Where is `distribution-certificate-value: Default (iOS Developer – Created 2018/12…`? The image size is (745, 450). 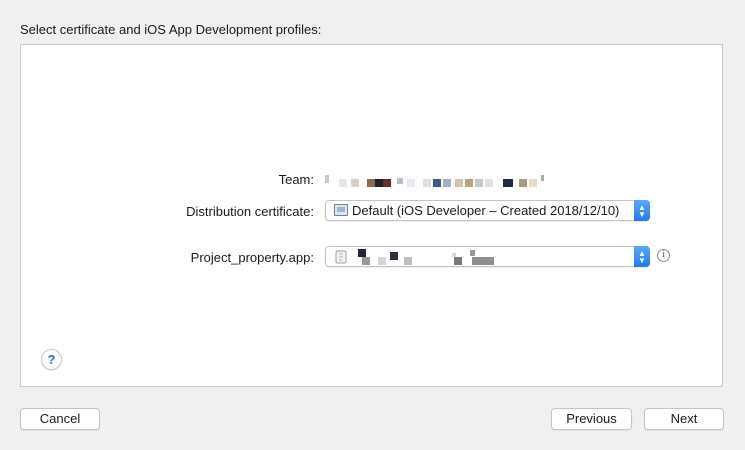 distribution-certificate-value: Default (iOS Developer – Created 2018/12… is located at coordinates (486, 210).